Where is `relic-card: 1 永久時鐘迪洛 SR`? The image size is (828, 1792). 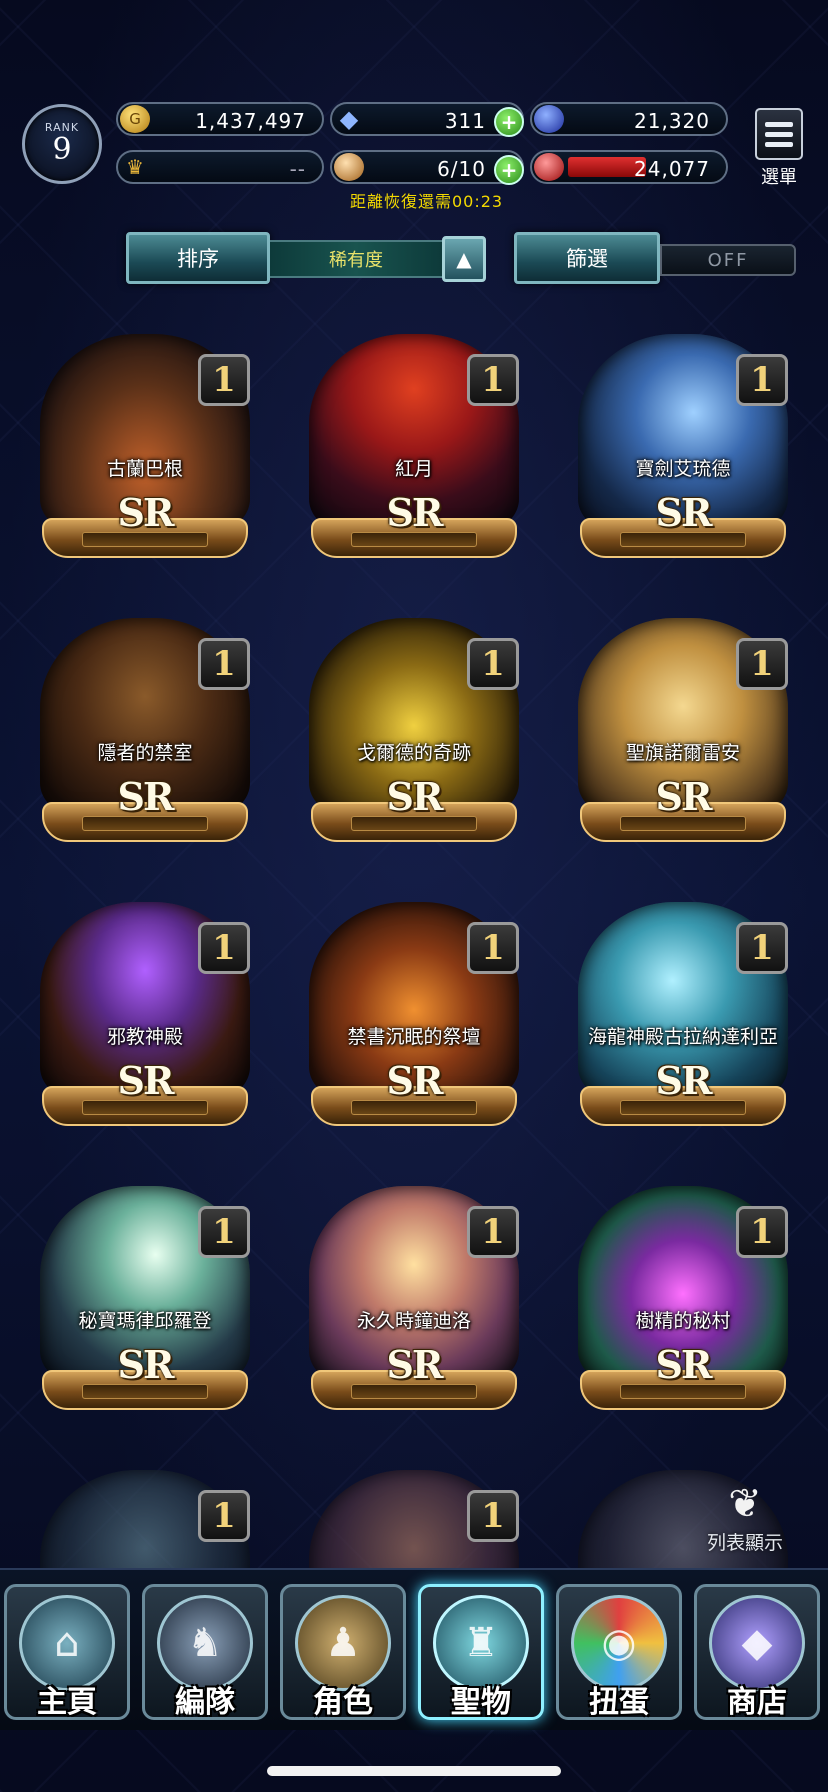 relic-card: 1 永久時鐘迪洛 SR is located at coordinates (414, 1300).